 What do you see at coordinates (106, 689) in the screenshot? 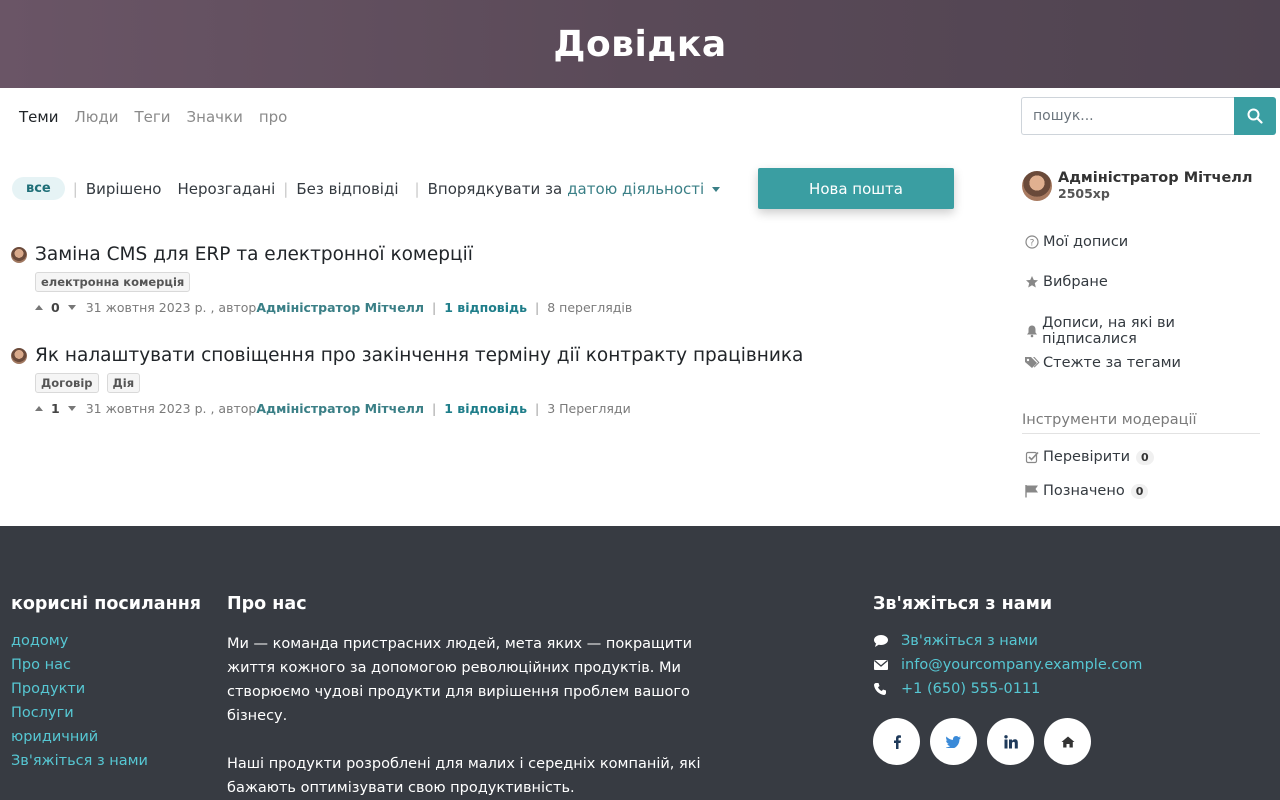
I see `footer-link-products: Продукти` at bounding box center [106, 689].